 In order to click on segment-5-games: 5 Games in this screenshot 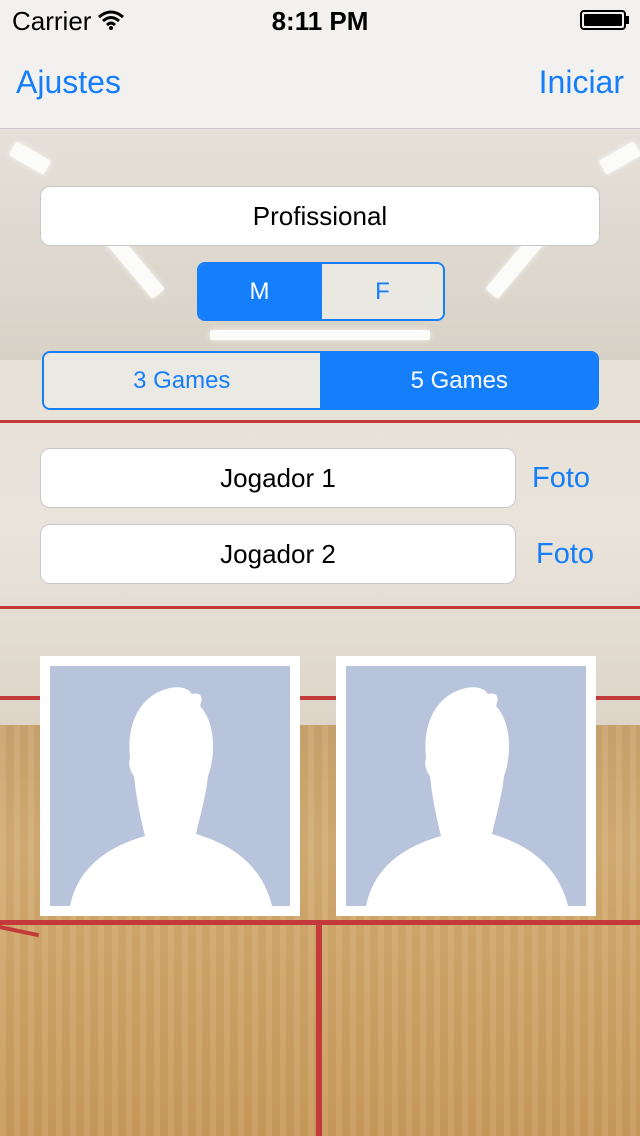, I will do `click(458, 380)`.